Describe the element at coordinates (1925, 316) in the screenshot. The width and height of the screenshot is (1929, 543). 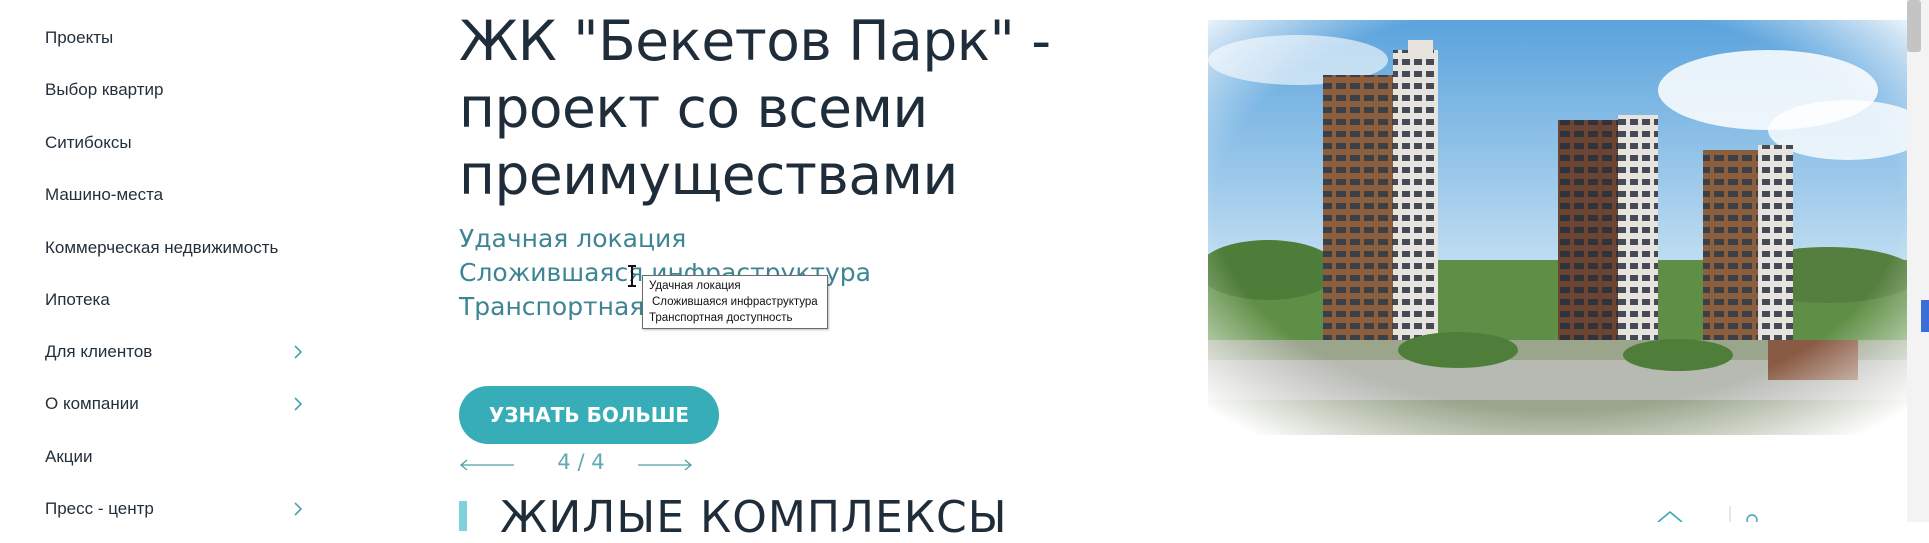
I see `side-widget-tab` at that location.